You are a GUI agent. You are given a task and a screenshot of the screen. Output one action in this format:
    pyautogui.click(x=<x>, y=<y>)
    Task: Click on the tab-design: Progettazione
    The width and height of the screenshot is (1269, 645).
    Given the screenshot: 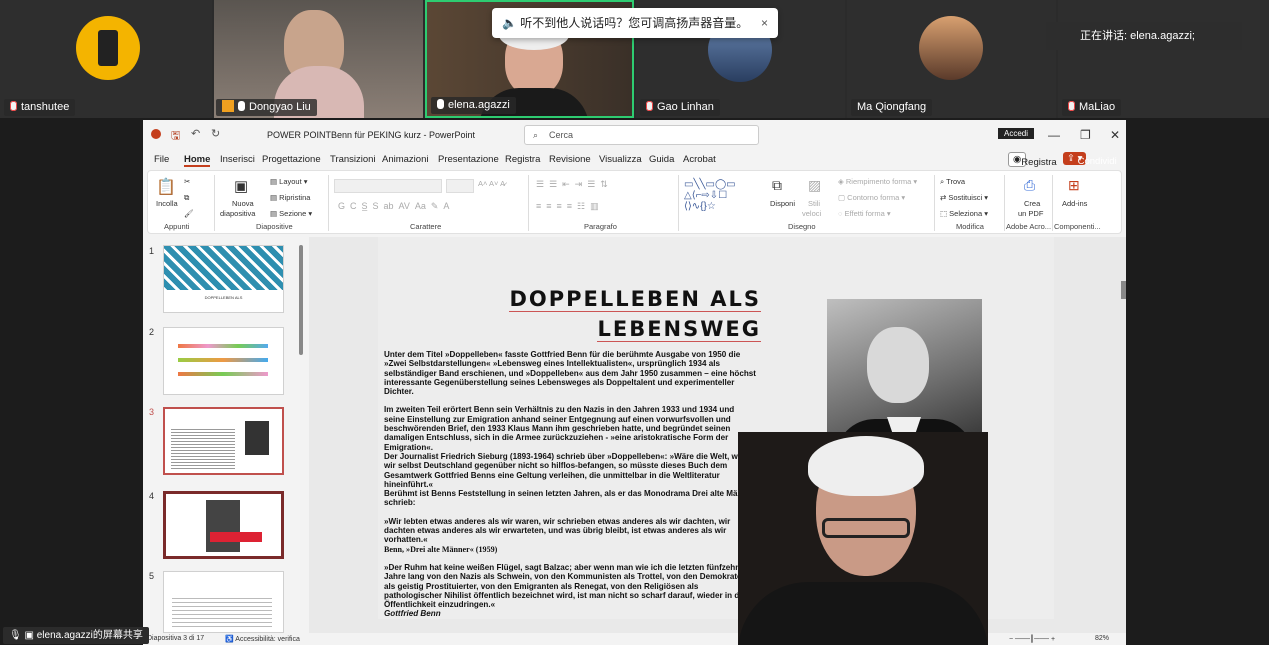 What is the action you would take?
    pyautogui.click(x=291, y=159)
    